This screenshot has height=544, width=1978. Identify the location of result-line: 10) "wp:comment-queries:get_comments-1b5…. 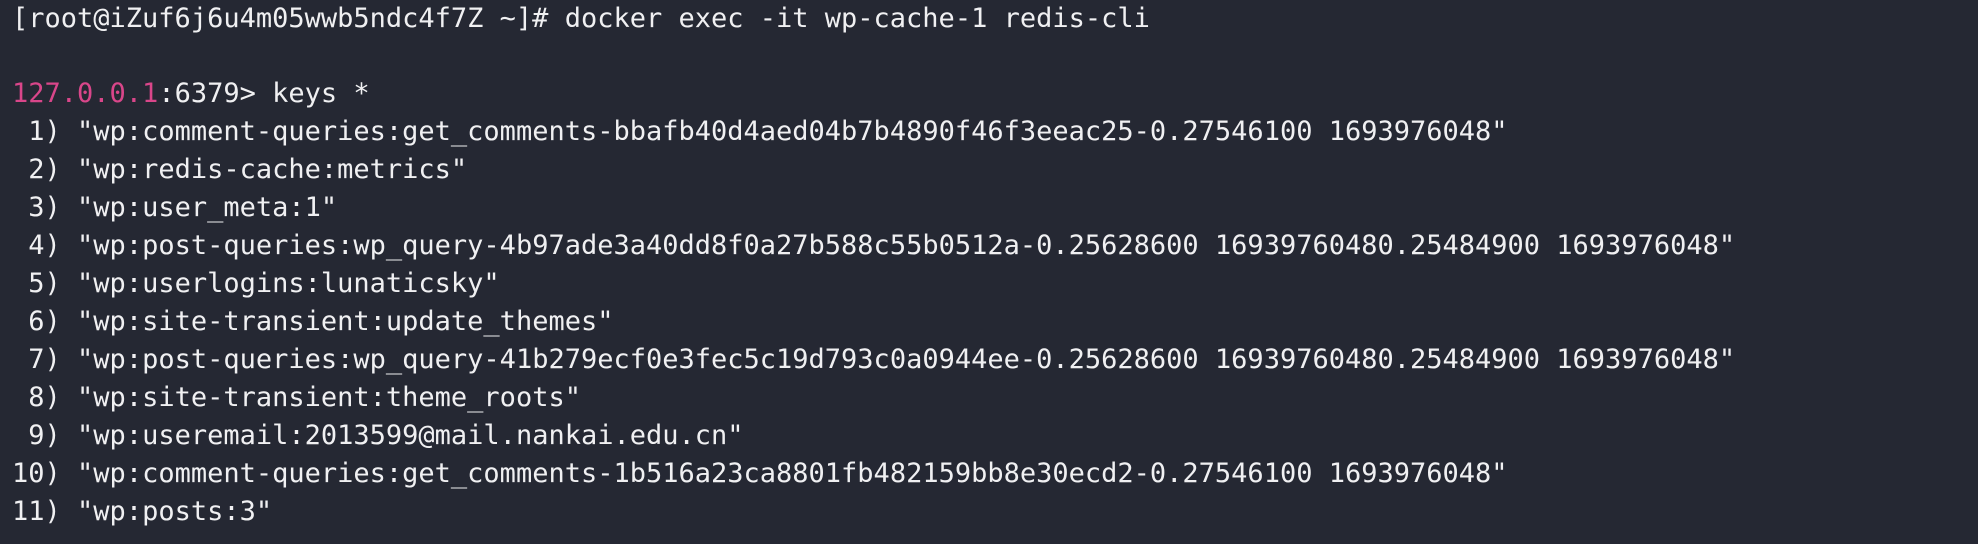
(760, 474).